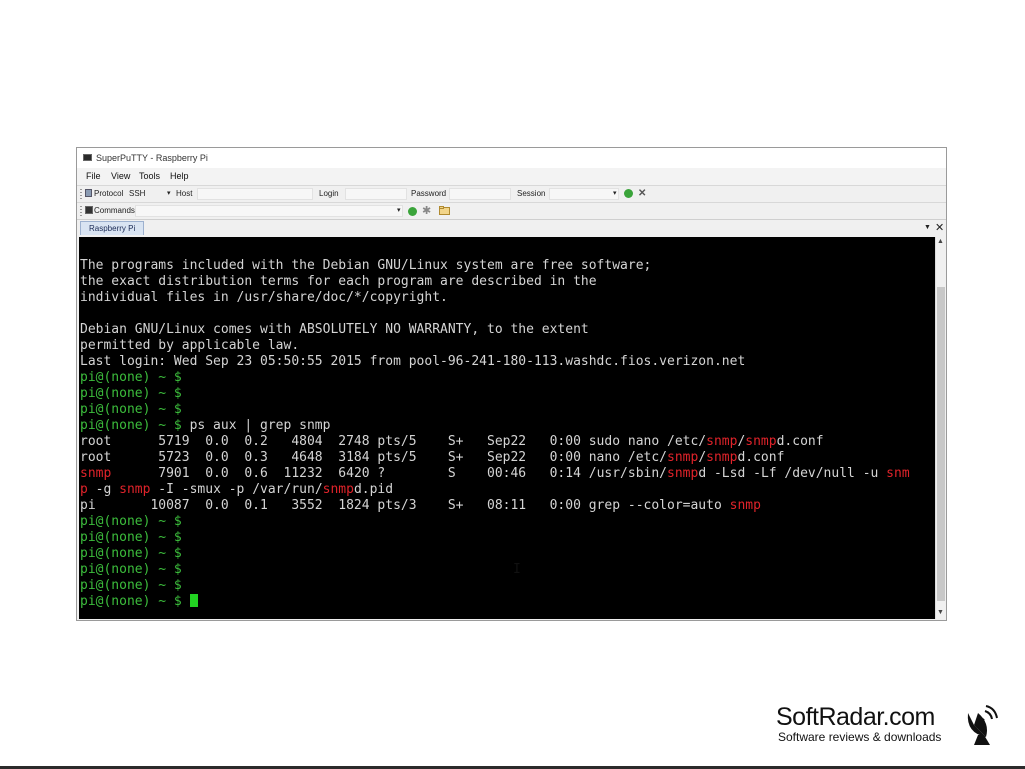  I want to click on terminal-icon, so click(89, 211).